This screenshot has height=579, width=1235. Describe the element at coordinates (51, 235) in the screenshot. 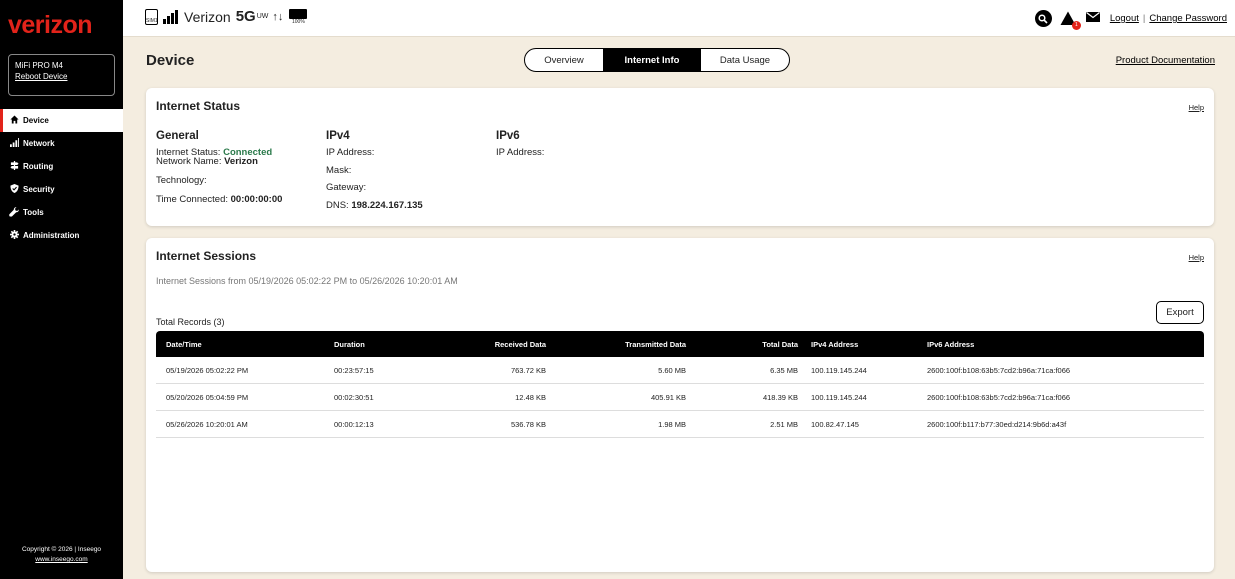

I see `sidebar-item-label: Administration` at that location.